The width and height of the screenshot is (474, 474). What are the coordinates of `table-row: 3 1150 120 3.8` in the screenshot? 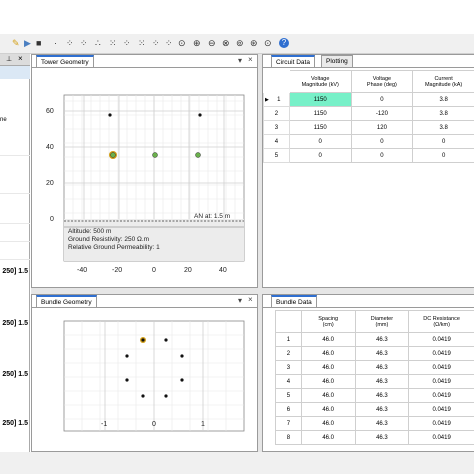 It's located at (368, 127).